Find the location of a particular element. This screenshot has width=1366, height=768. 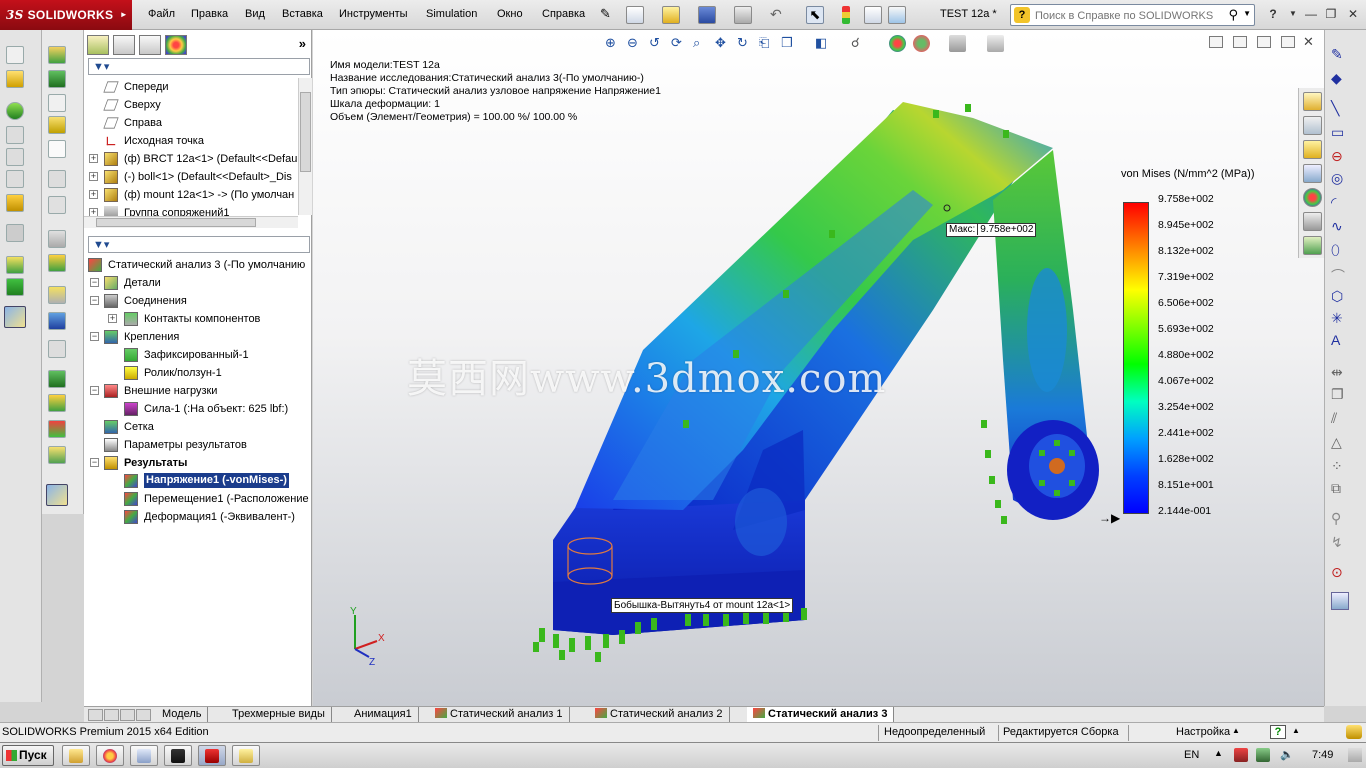

next-tab-button is located at coordinates (127, 715).